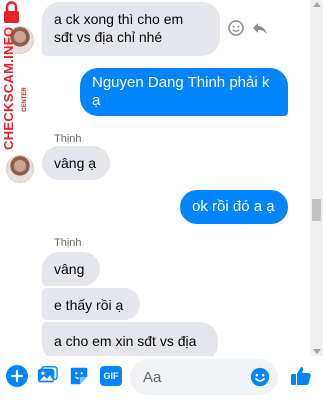  I want to click on message-line: e thấy rồi ạ, so click(89, 305).